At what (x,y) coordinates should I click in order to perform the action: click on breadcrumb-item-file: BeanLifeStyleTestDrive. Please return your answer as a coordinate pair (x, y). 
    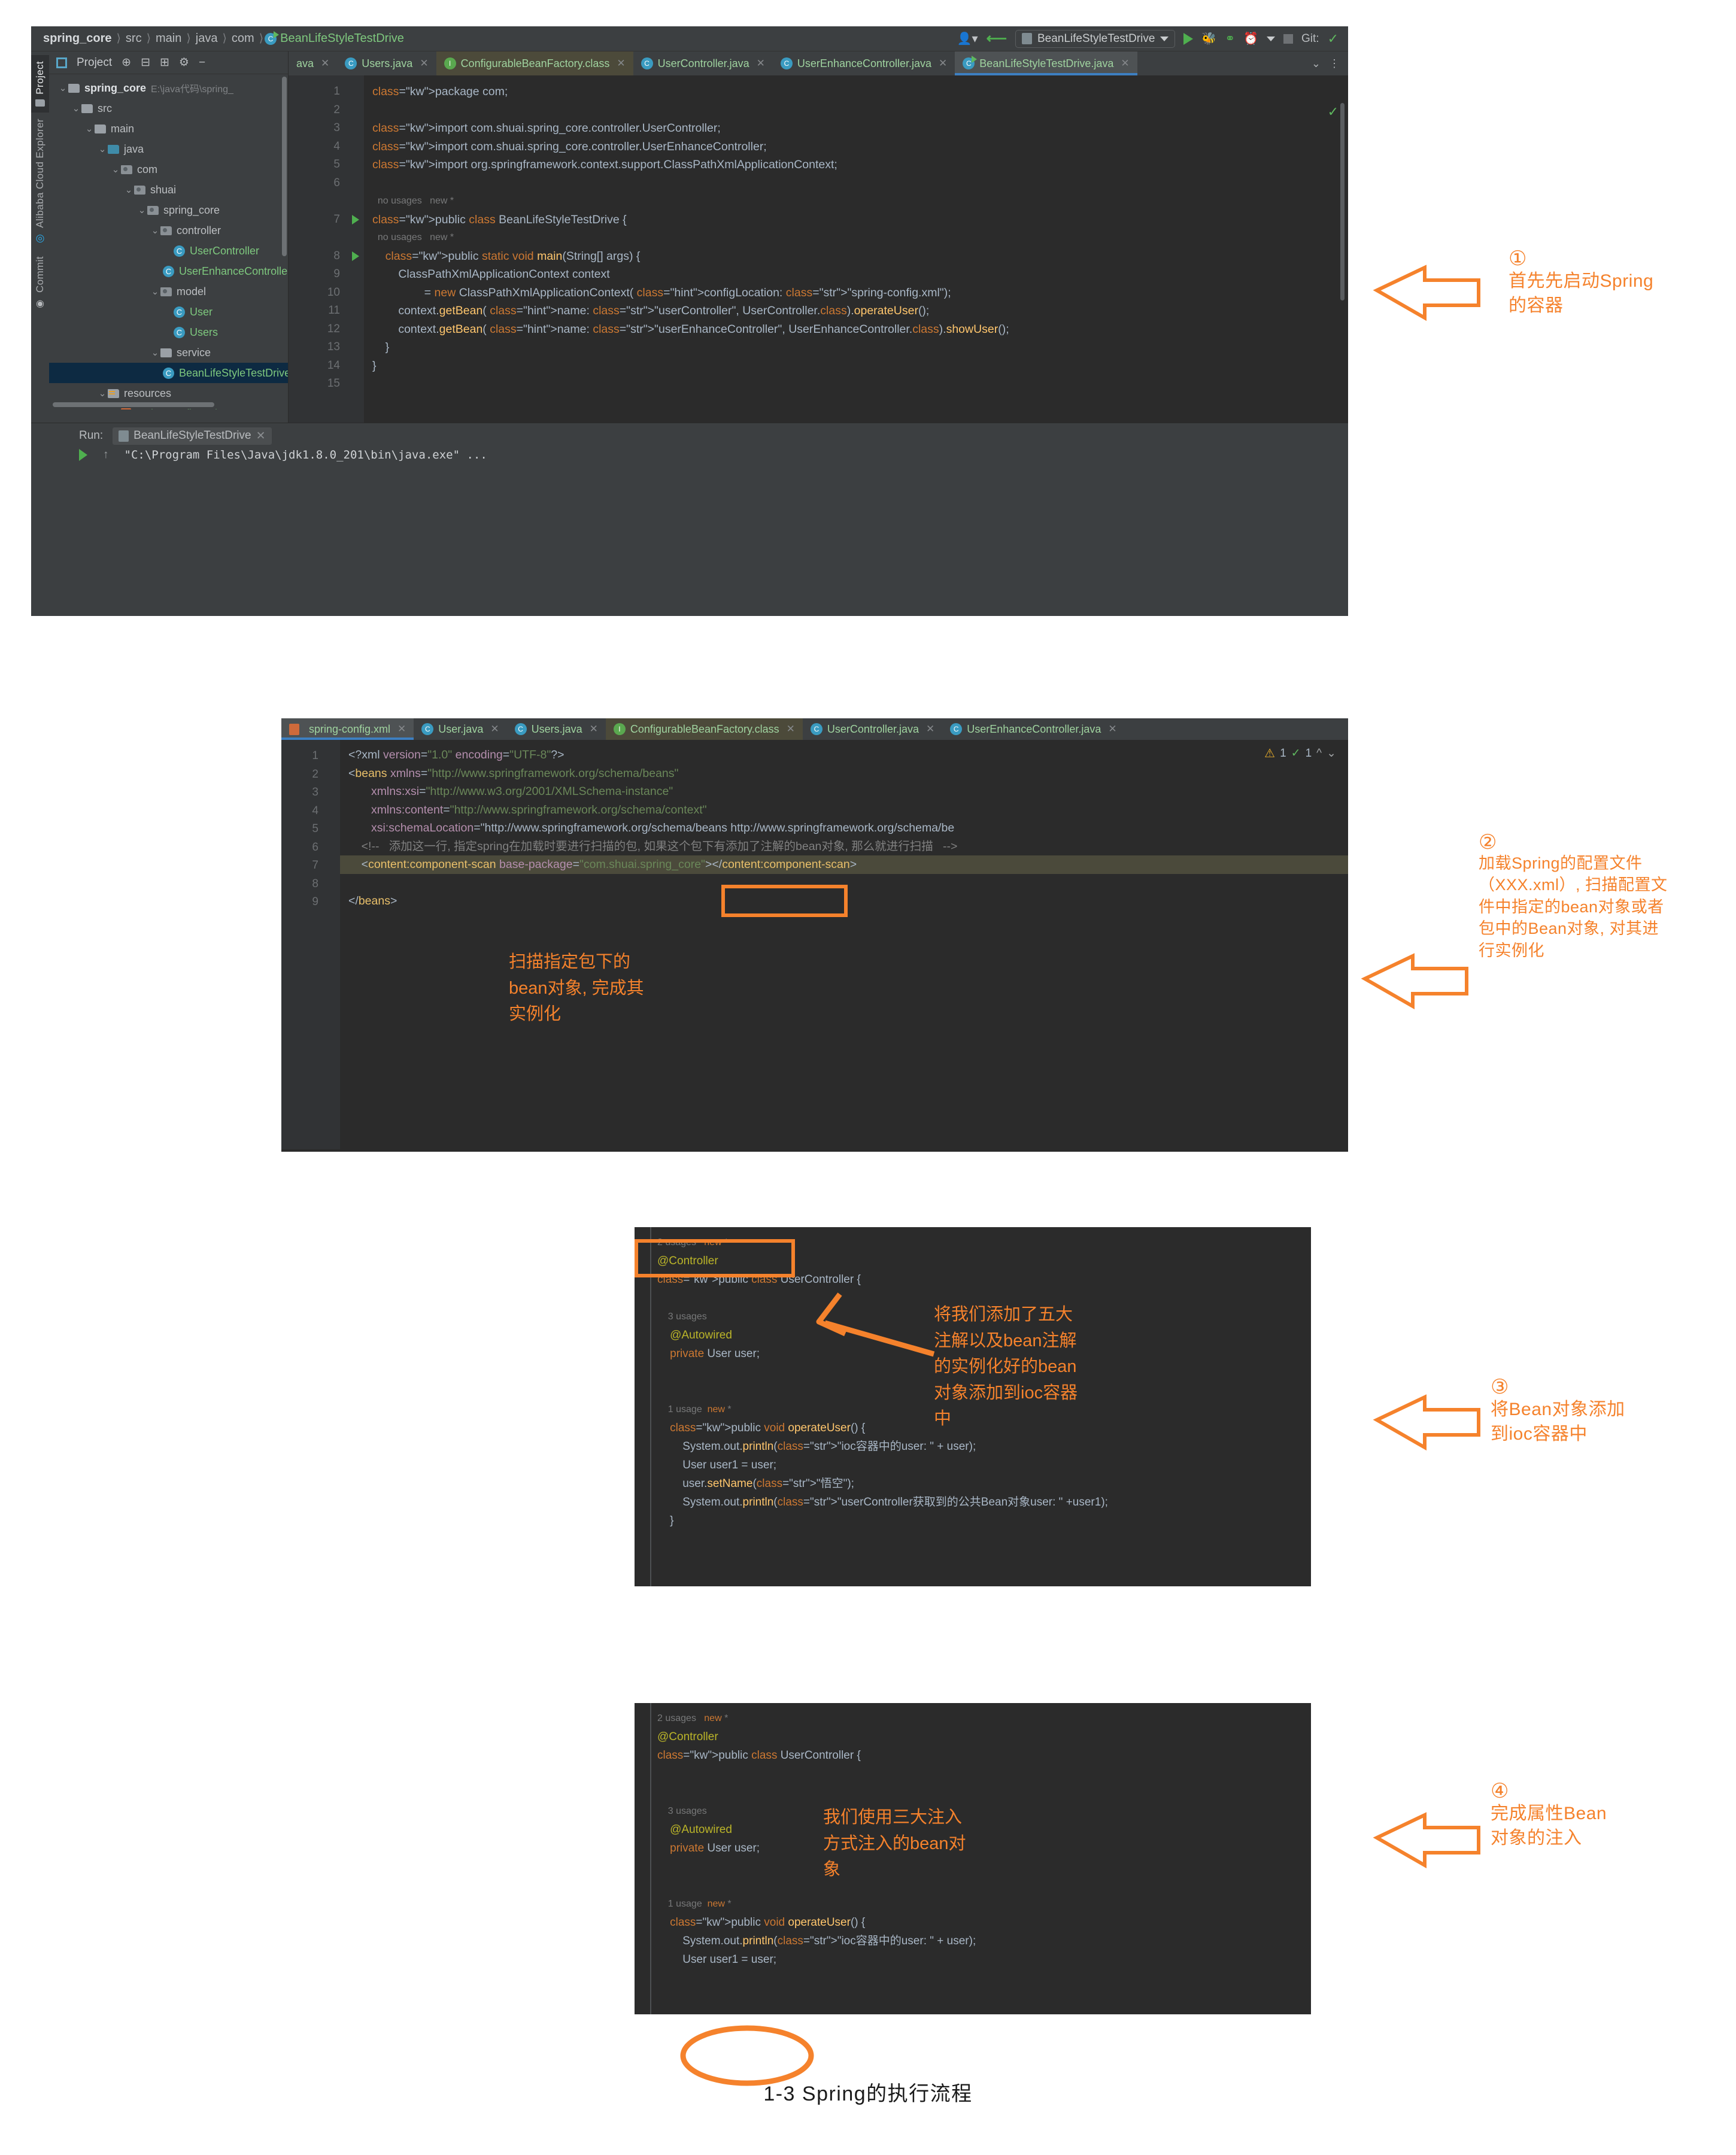
    Looking at the image, I should click on (343, 38).